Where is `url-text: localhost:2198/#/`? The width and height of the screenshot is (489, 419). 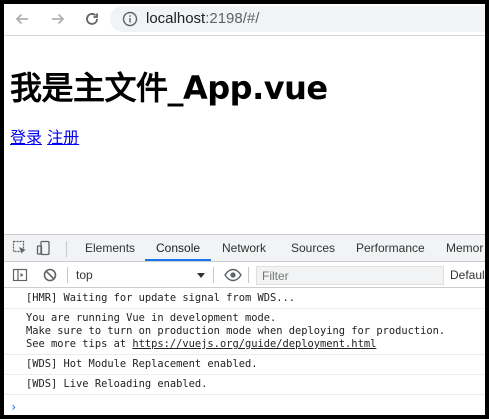 url-text: localhost:2198/#/ is located at coordinates (202, 18).